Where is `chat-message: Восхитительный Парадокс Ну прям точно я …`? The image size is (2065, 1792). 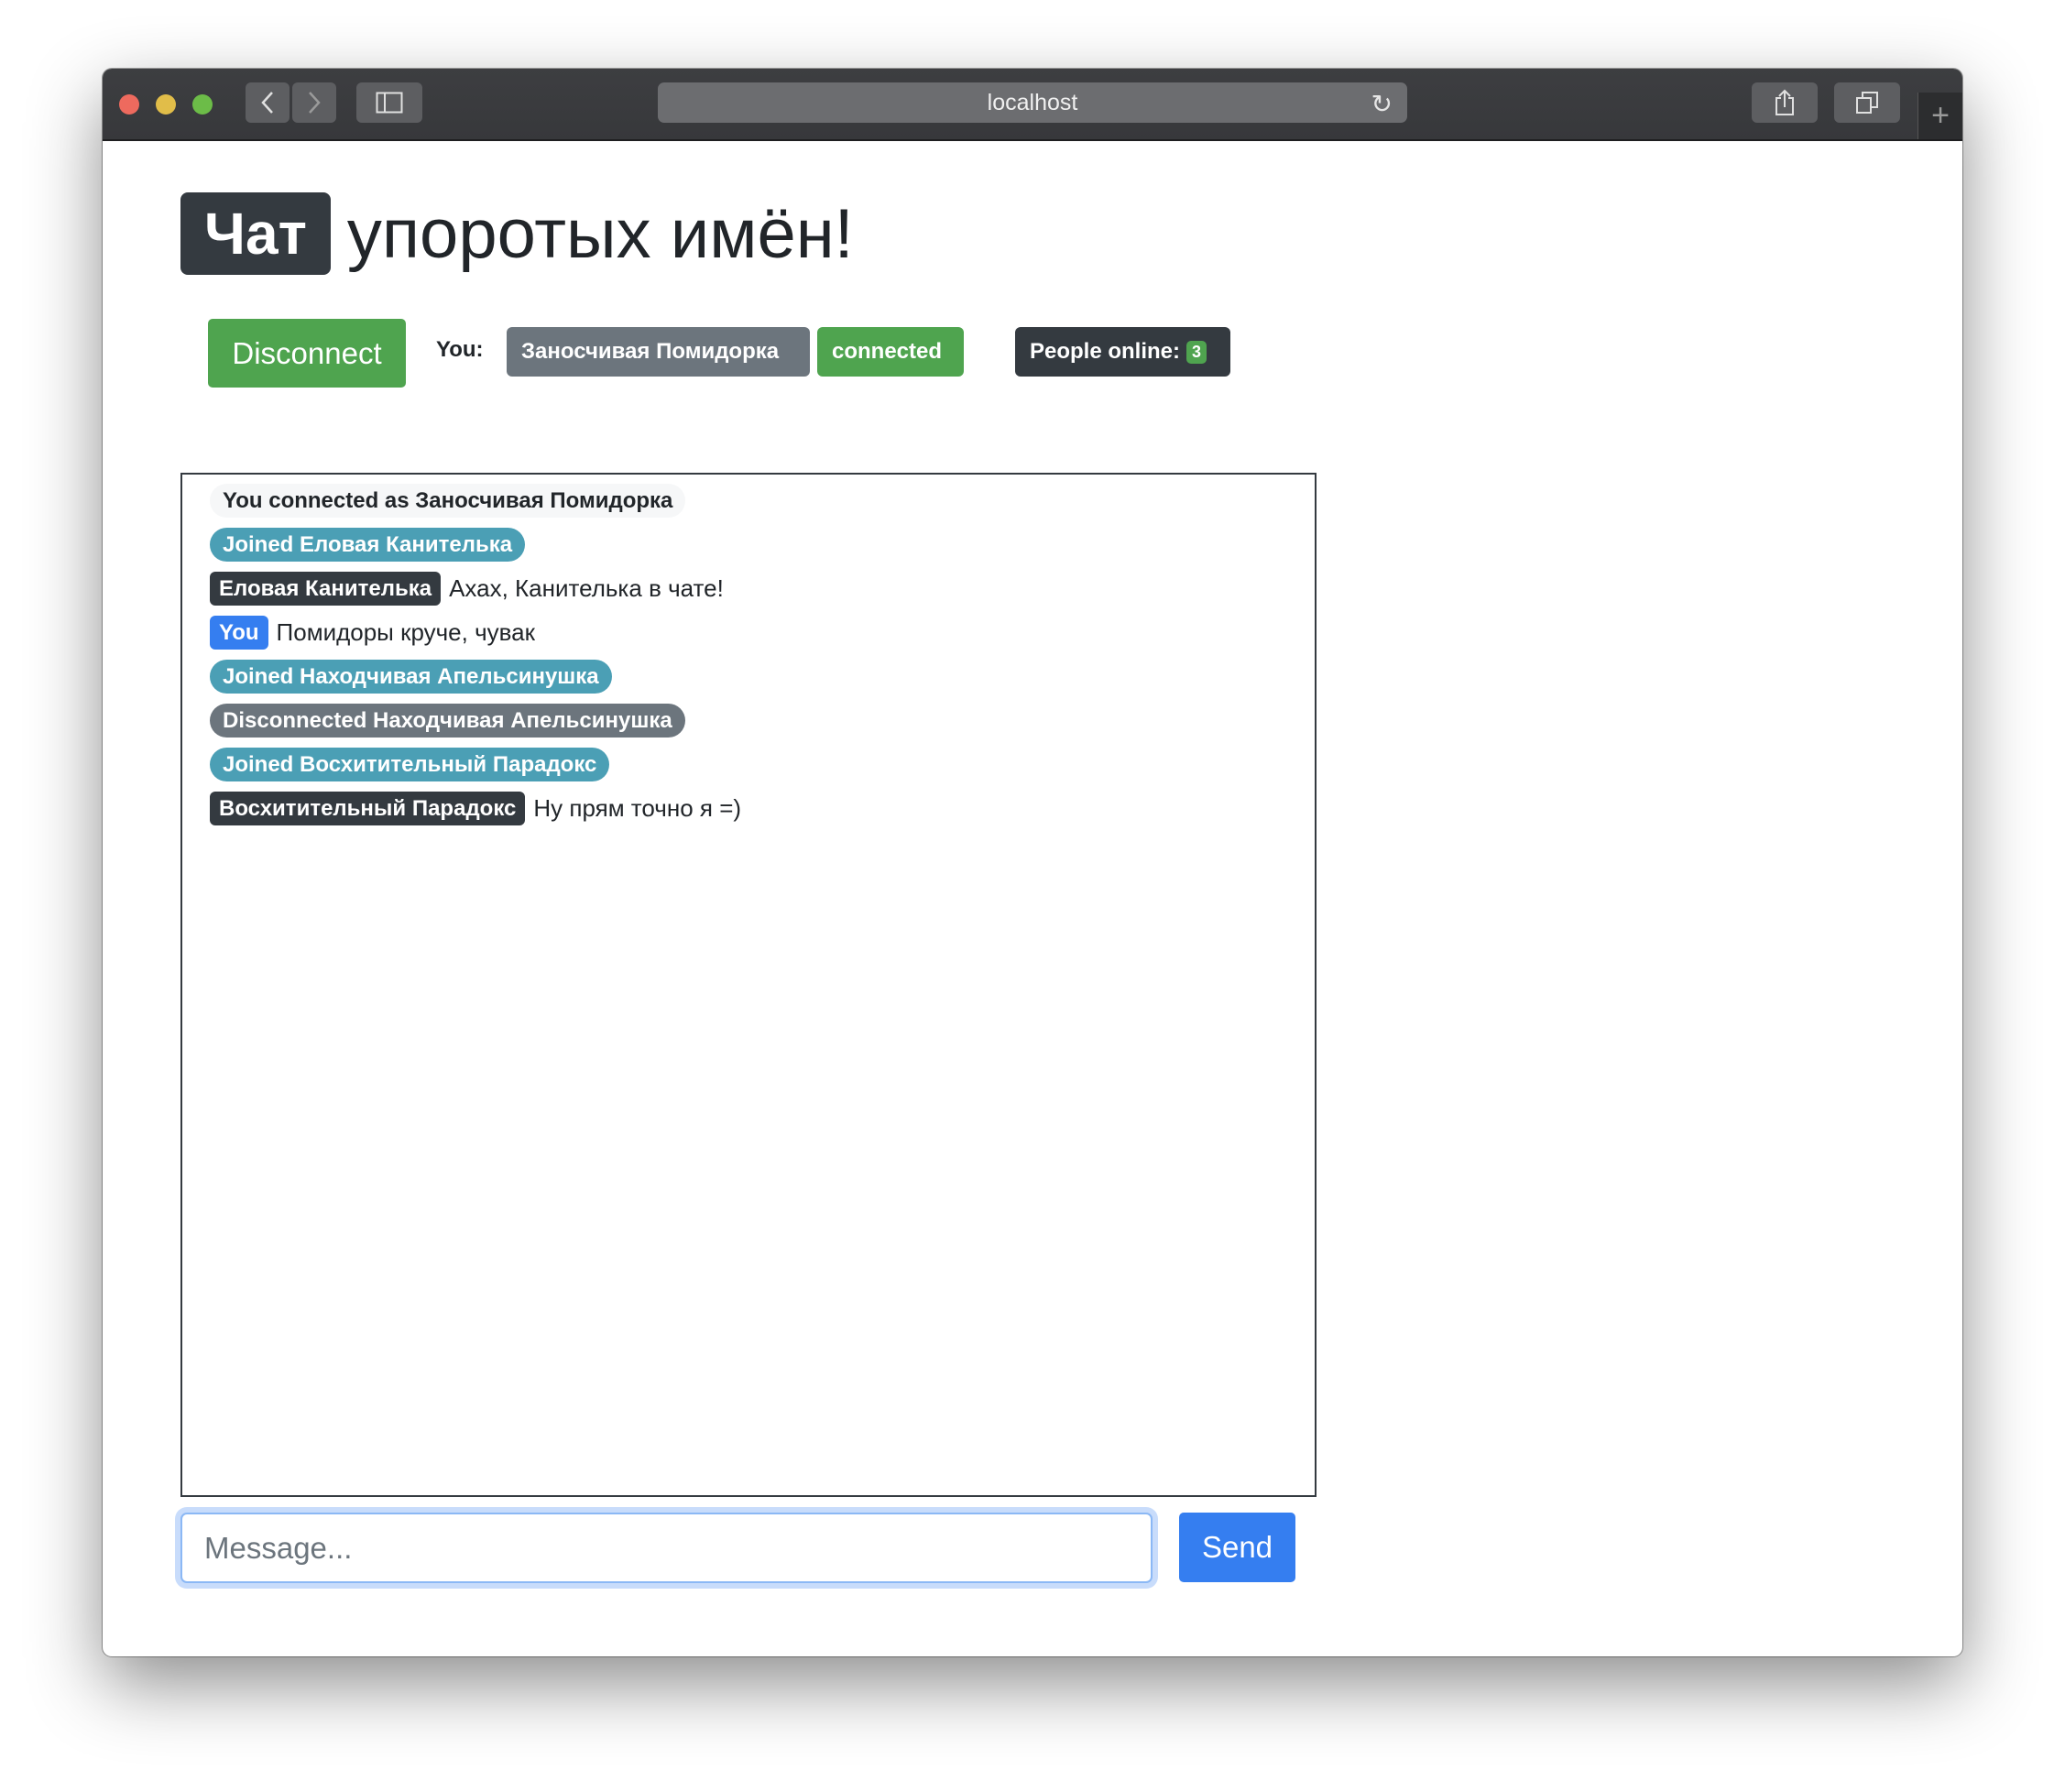
chat-message: Восхитительный Парадокс Ну прям точно я … is located at coordinates (475, 808).